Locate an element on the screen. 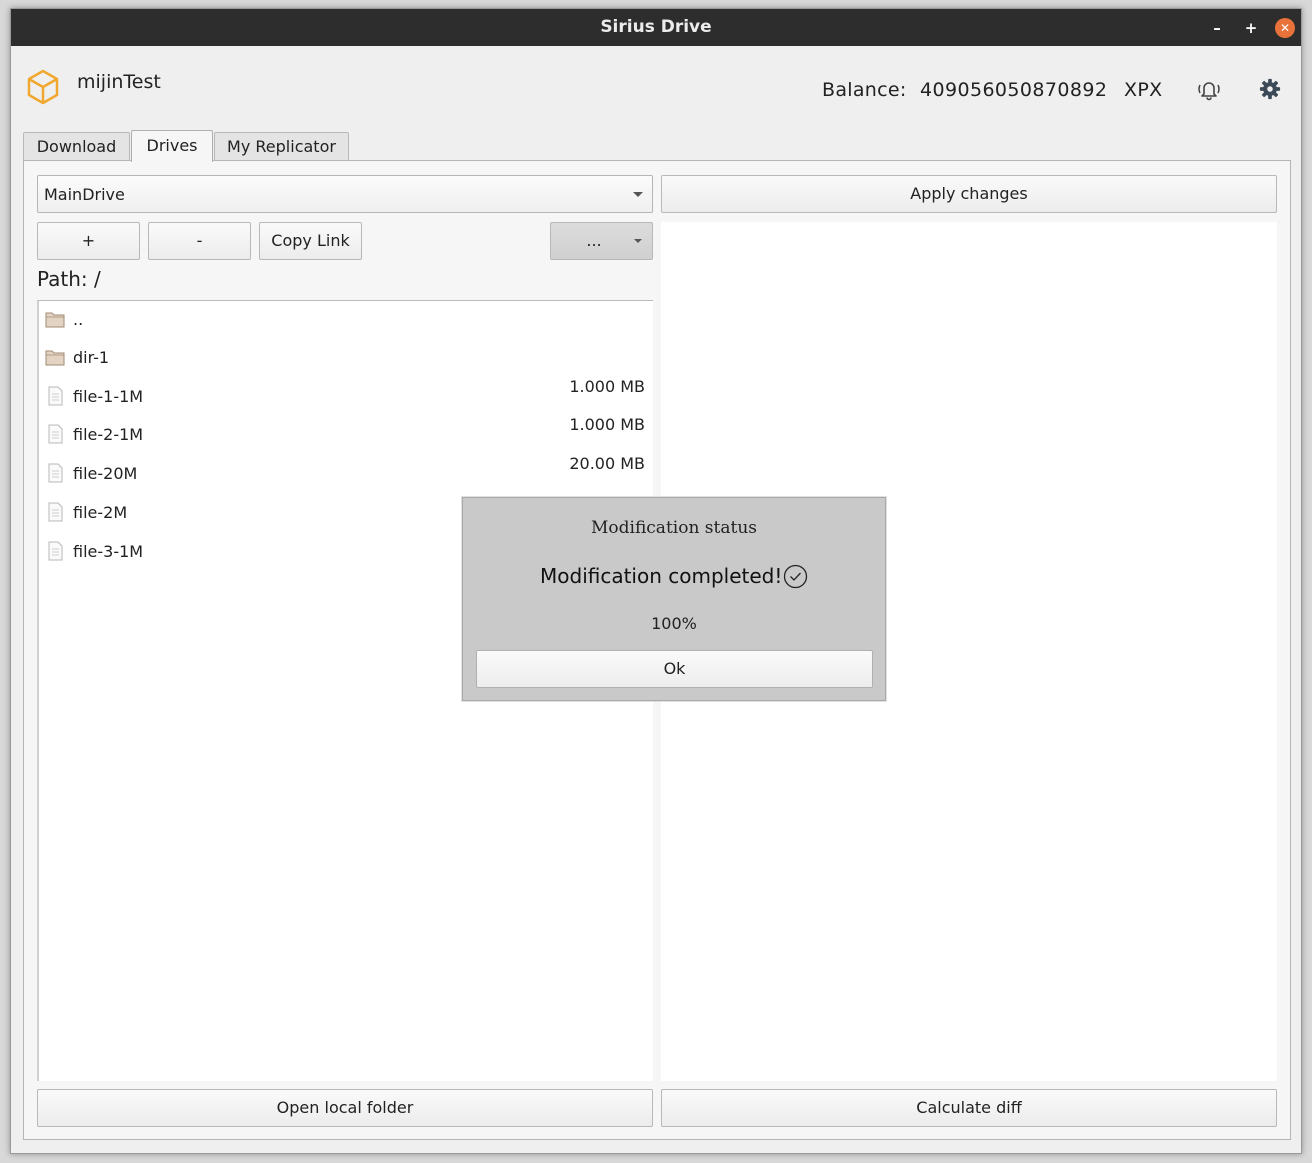 Image resolution: width=1312 pixels, height=1163 pixels. drive-selector-value: MainDrive is located at coordinates (84, 194).